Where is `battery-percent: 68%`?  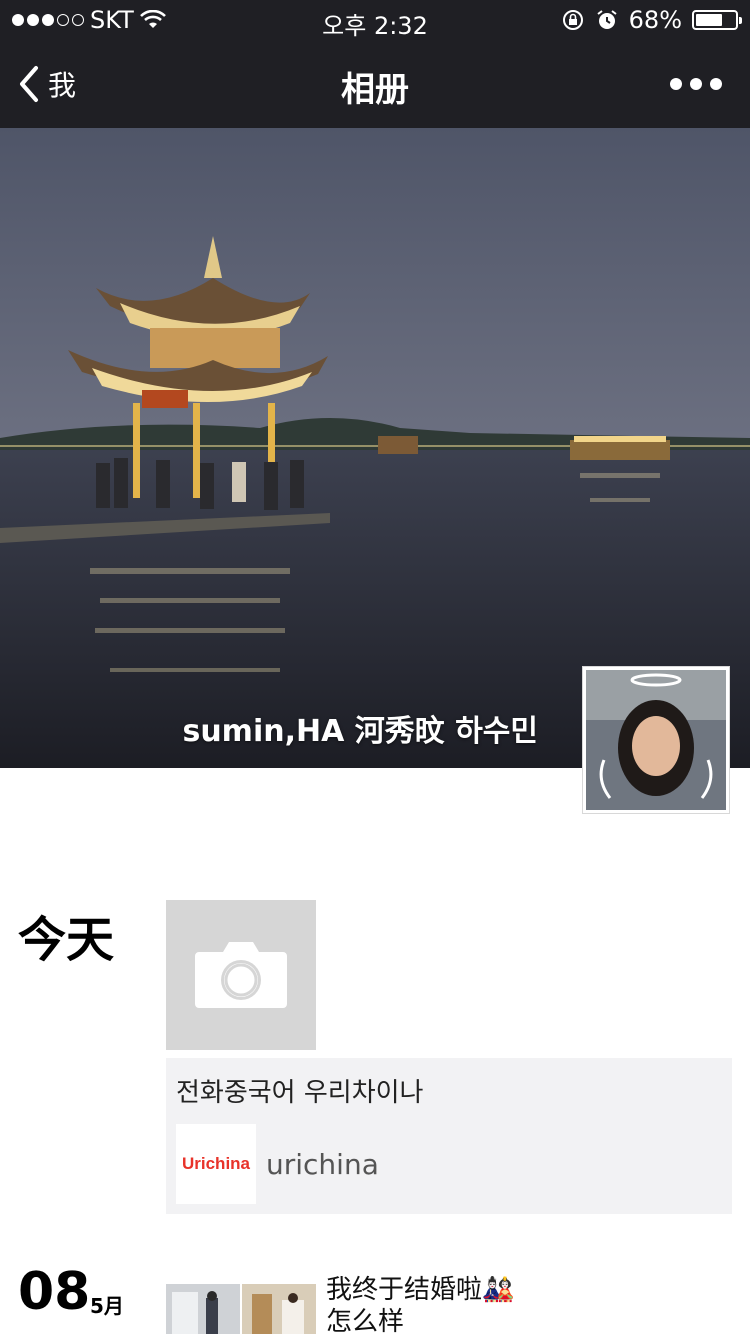
battery-percent: 68% is located at coordinates (655, 20).